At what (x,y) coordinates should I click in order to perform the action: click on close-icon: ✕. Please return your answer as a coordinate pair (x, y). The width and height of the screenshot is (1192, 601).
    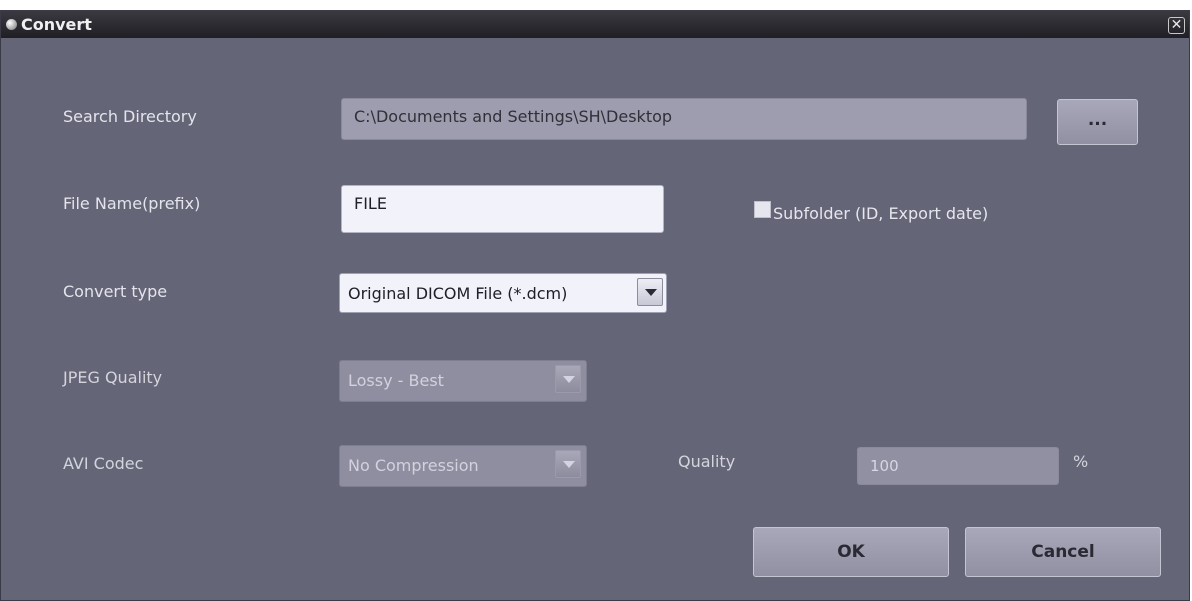
    Looking at the image, I should click on (1176, 25).